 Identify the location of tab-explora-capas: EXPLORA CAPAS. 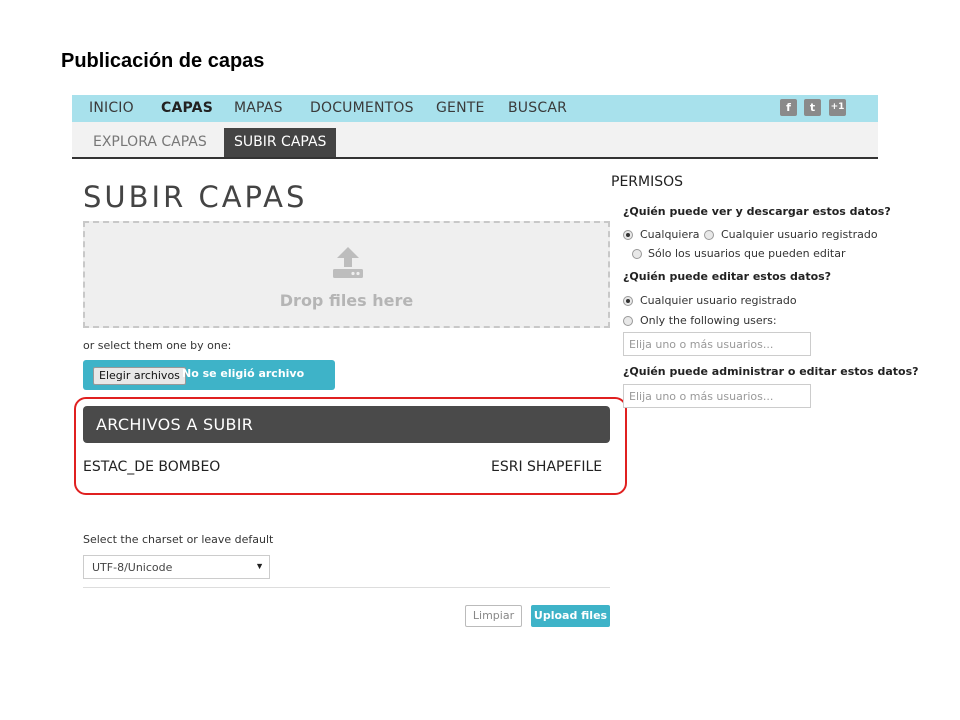
(150, 142).